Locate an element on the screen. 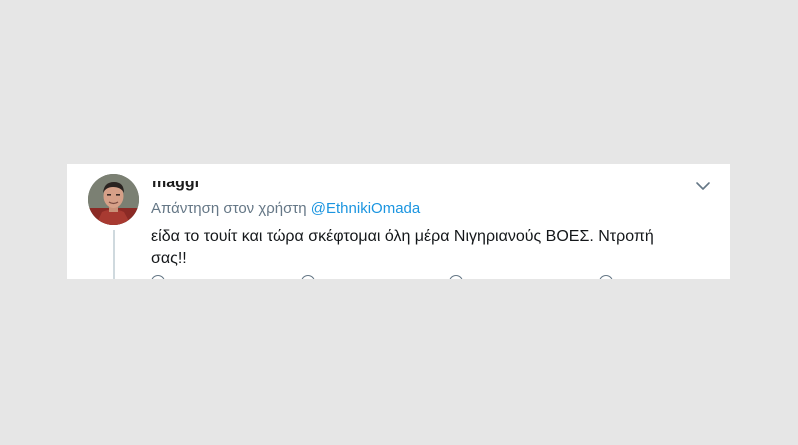 This screenshot has width=798, height=445. reply-context: Απάντηση στον χρήστη @EthnikiOmada is located at coordinates (285, 208).